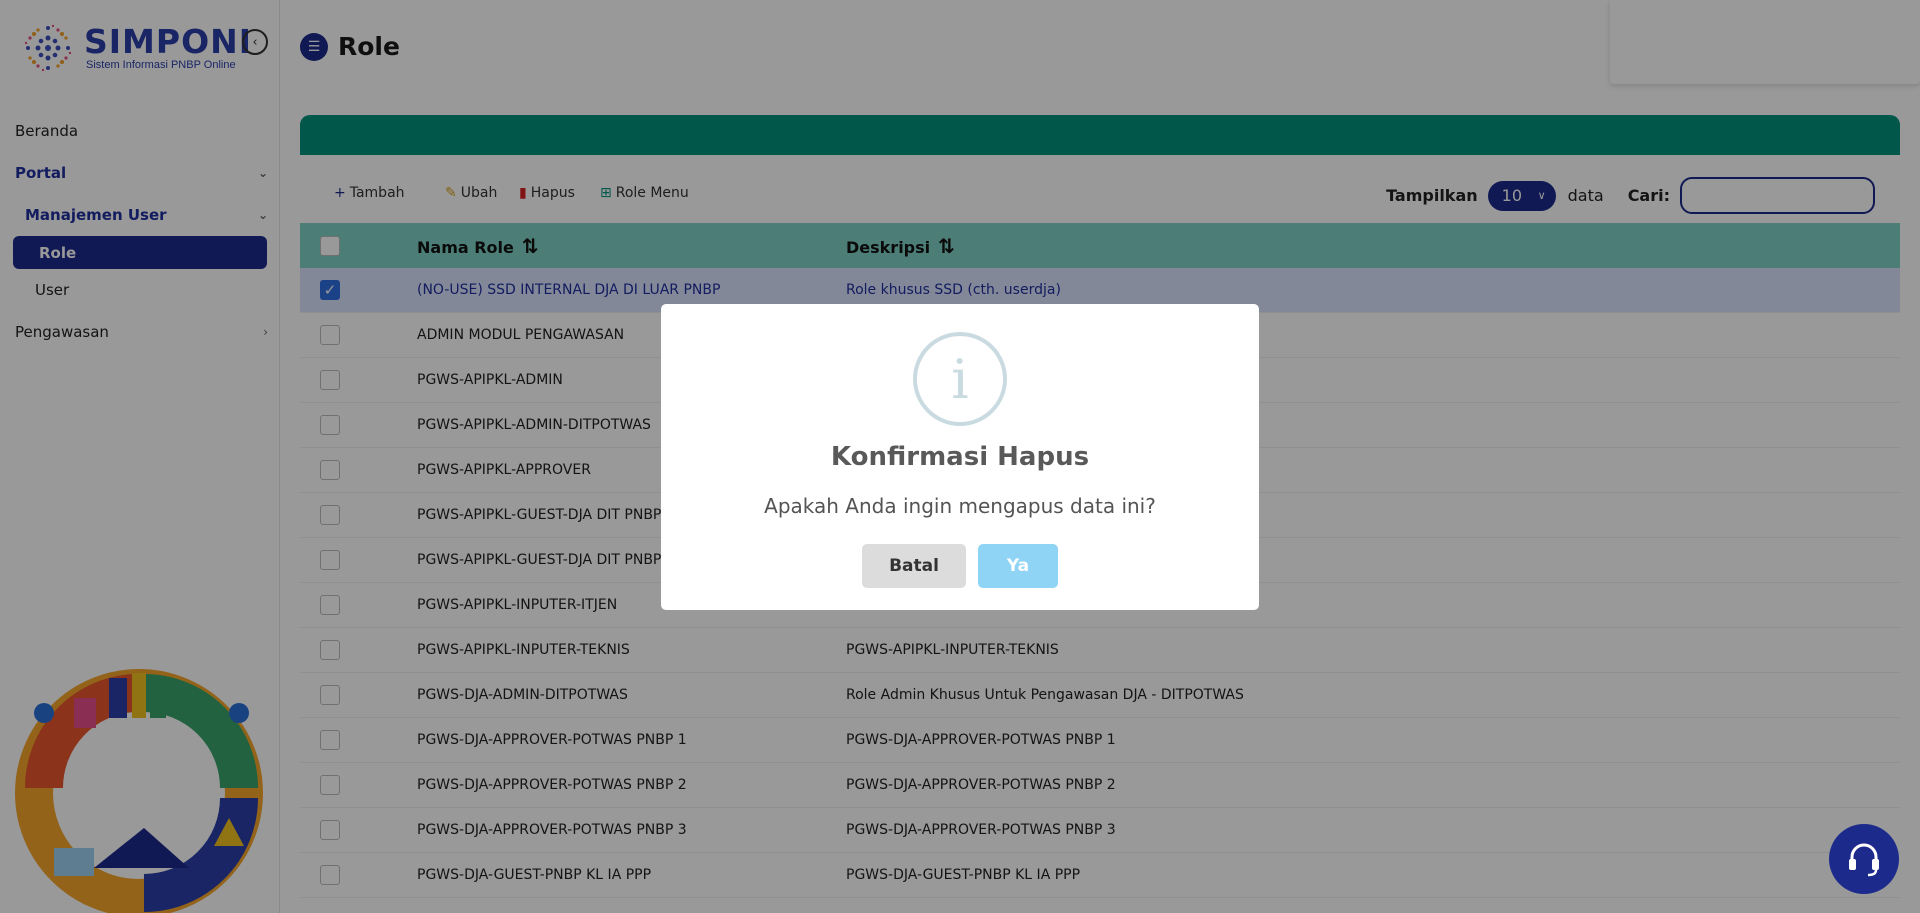 The image size is (1920, 913). I want to click on headset-icon, so click(1864, 860).